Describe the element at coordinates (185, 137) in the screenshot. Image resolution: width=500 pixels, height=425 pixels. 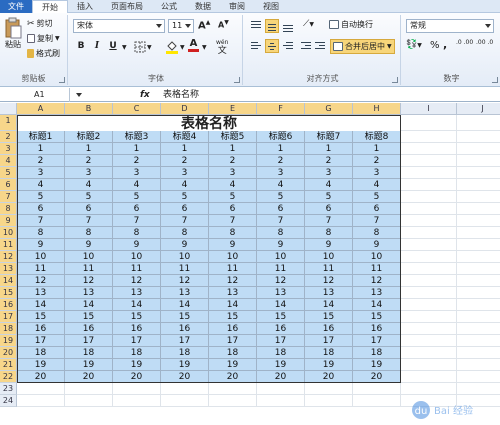
I see `table-header-cell: 标题4` at that location.